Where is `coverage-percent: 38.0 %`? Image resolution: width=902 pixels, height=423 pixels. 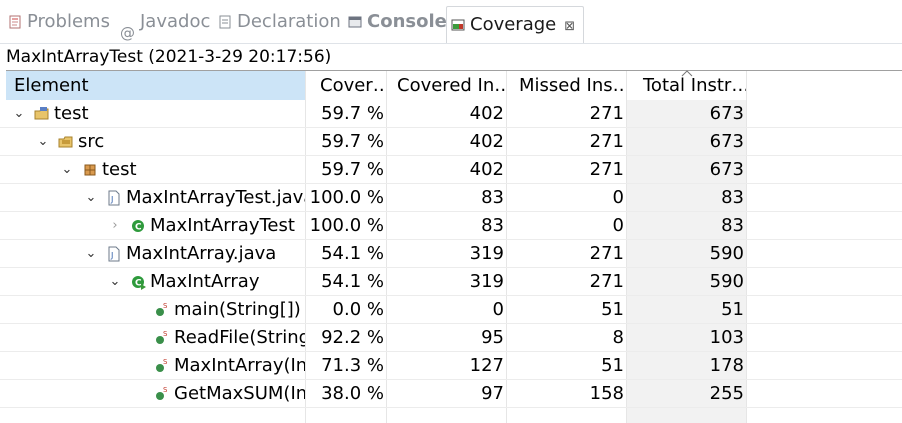 coverage-percent: 38.0 % is located at coordinates (352, 393).